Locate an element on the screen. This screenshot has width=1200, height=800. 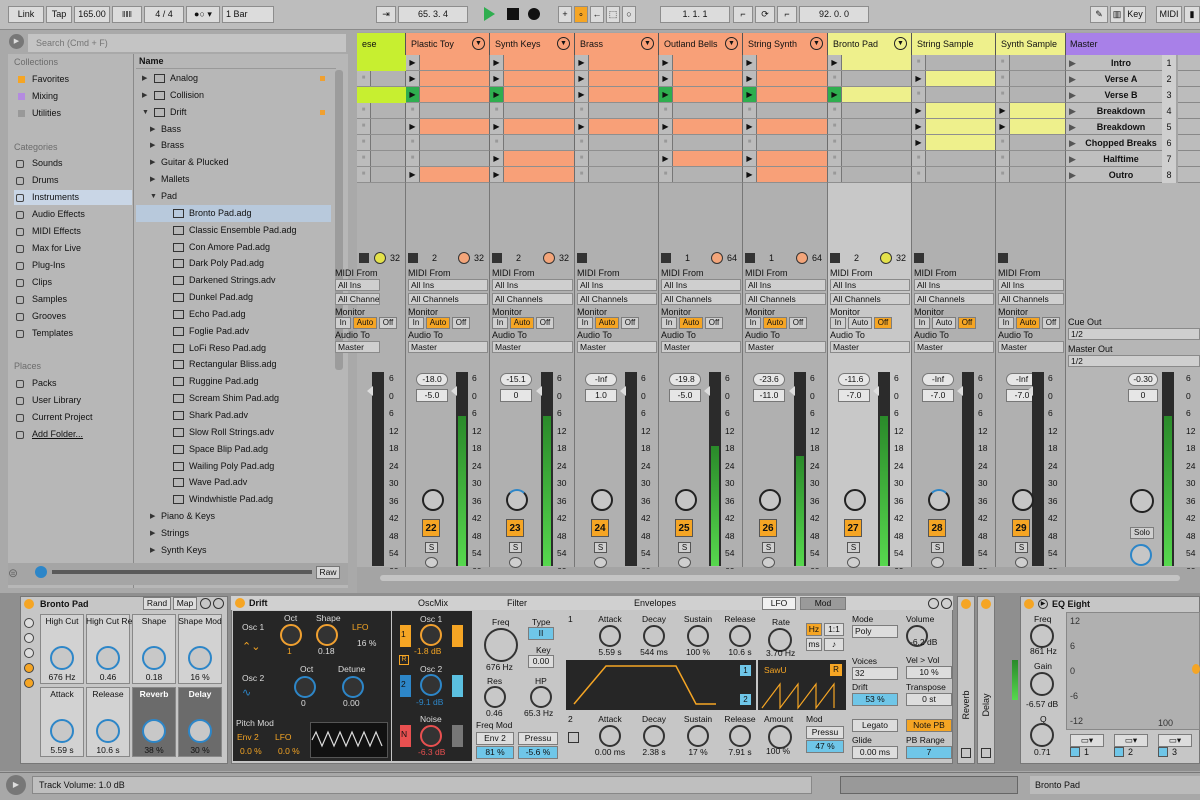
mode-select: Poly is located at coordinates (875, 631).